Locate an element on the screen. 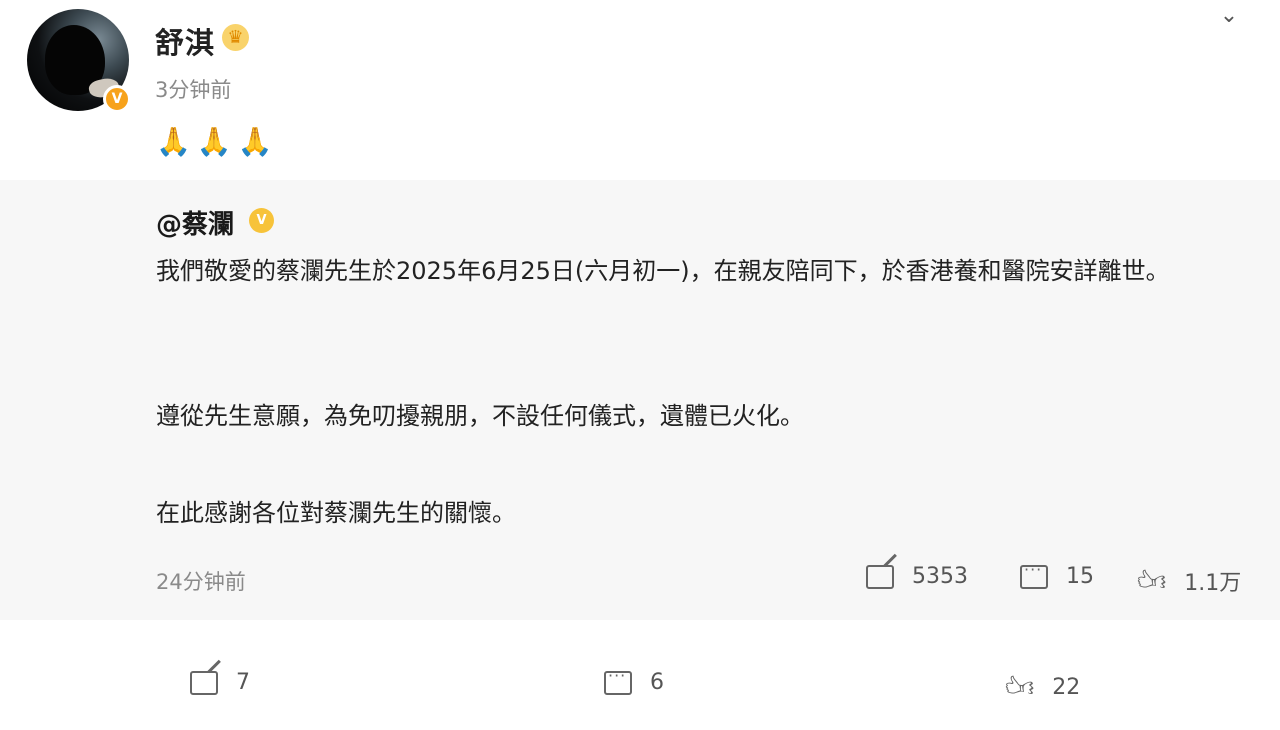 This screenshot has height=730, width=1280. repost-share-count: 5353 is located at coordinates (940, 576).